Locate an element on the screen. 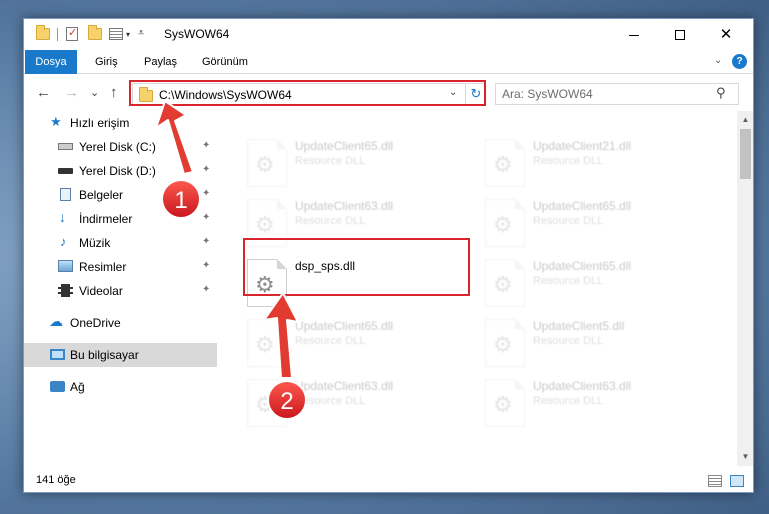  toolbar-separator is located at coordinates (57, 34).